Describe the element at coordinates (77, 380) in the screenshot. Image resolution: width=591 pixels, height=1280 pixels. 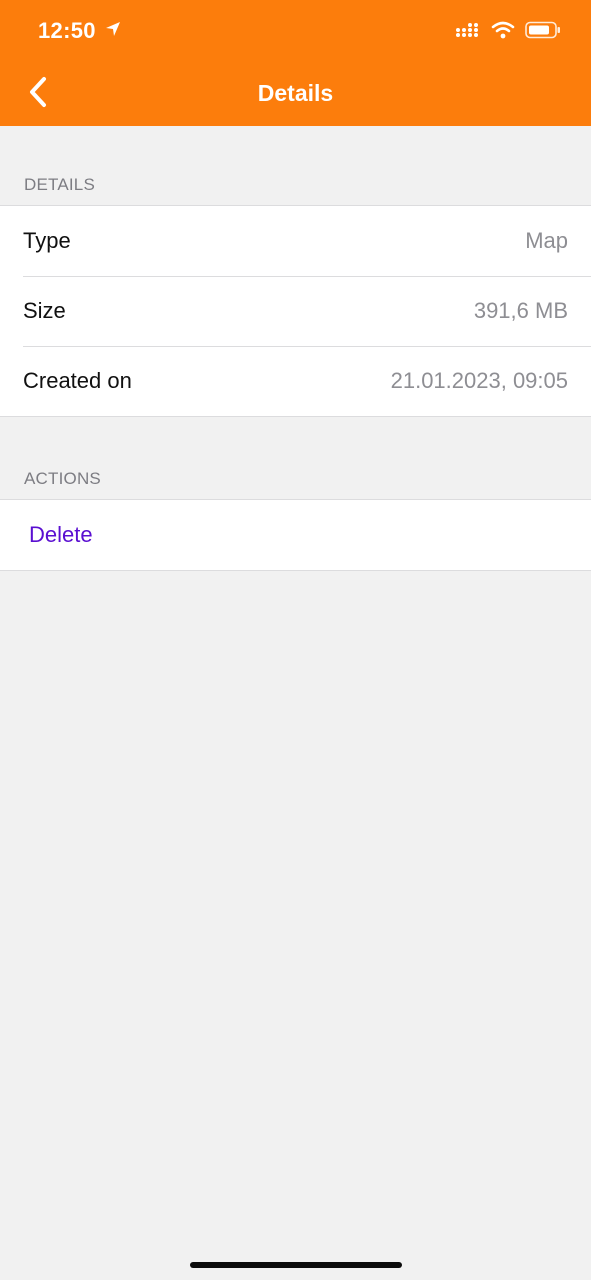
I see `created-on-label: Created on` at that location.